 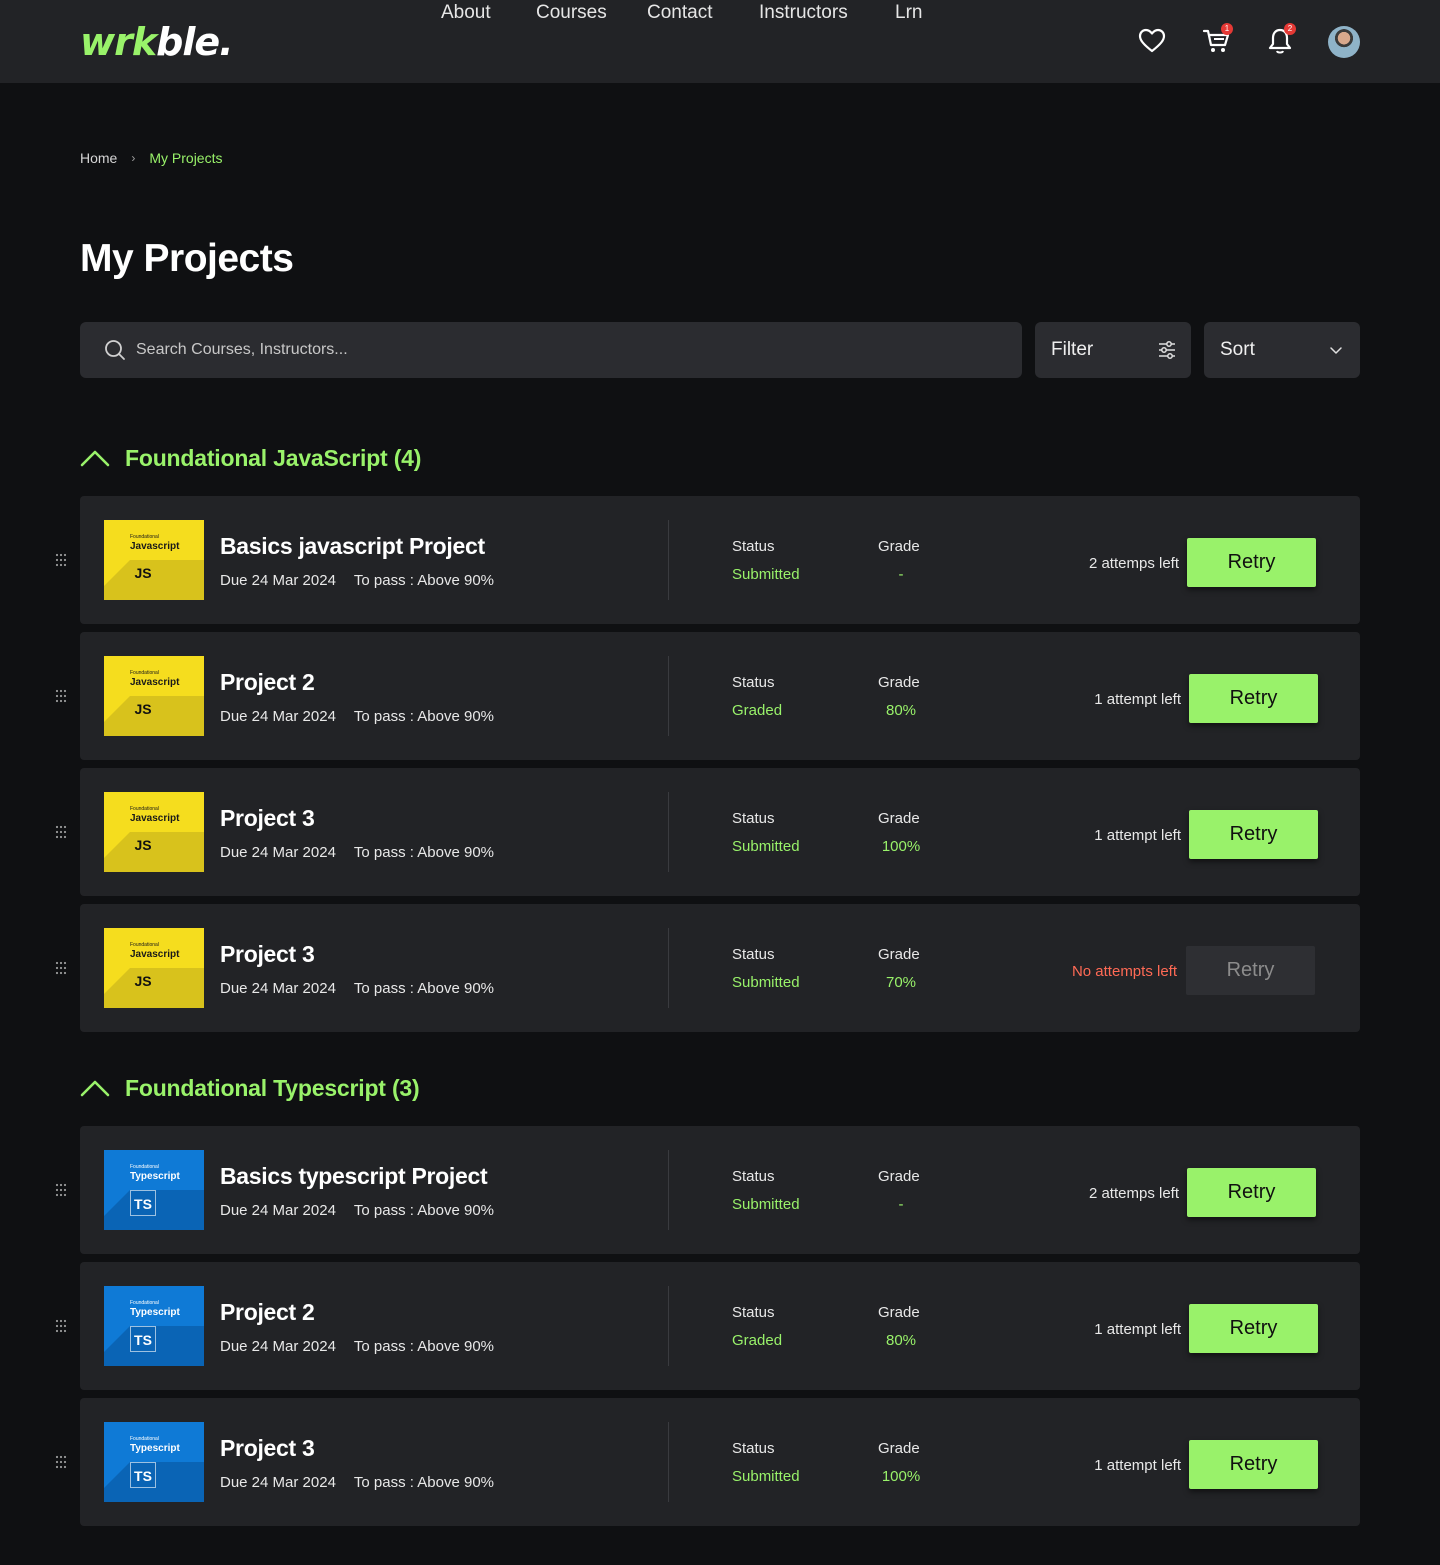 What do you see at coordinates (98, 158) in the screenshot?
I see `breadcrumb-home: Home` at bounding box center [98, 158].